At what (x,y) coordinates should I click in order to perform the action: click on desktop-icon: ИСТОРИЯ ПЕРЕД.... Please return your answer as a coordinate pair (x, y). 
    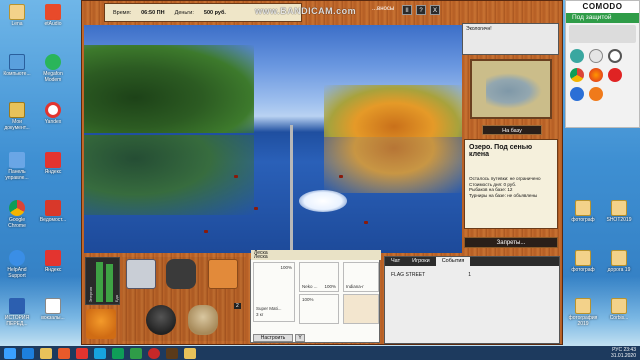
    Looking at the image, I should click on (17, 312).